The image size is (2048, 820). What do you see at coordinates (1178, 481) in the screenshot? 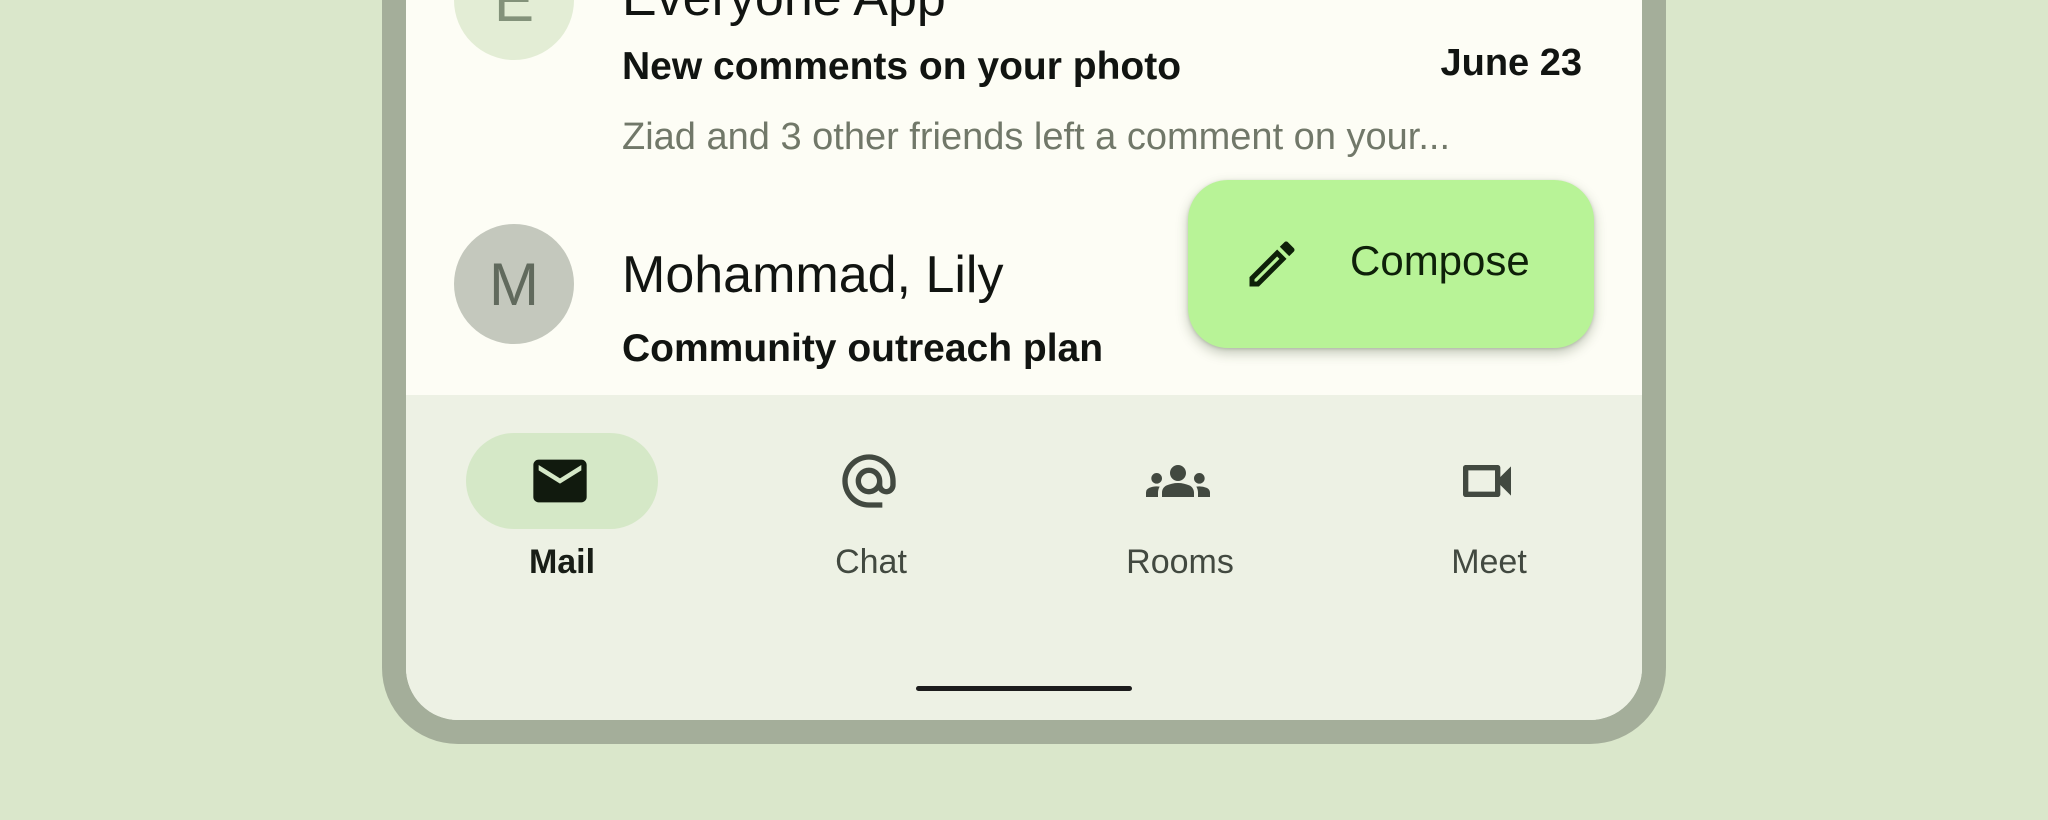
I see `group-icon` at bounding box center [1178, 481].